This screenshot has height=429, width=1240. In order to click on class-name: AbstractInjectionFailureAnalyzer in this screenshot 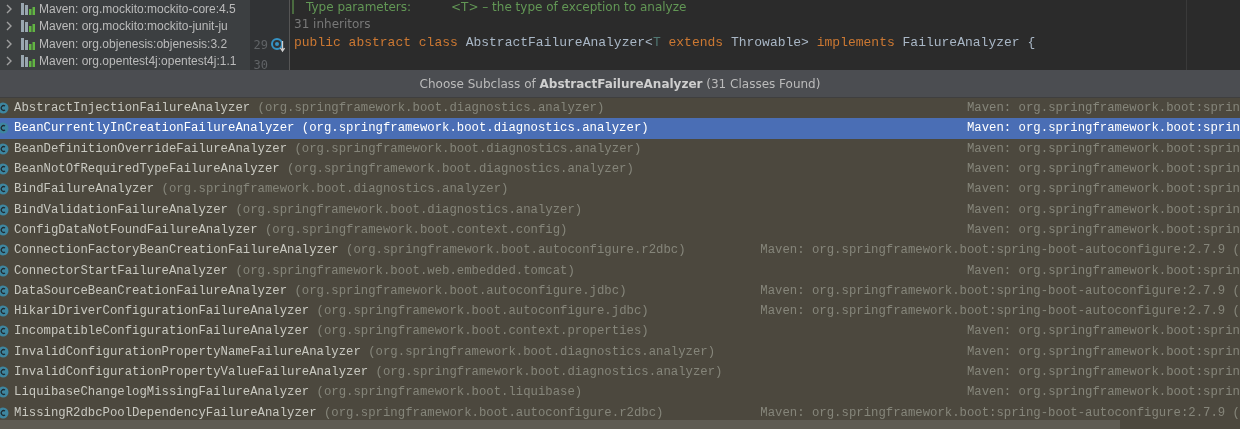, I will do `click(132, 108)`.